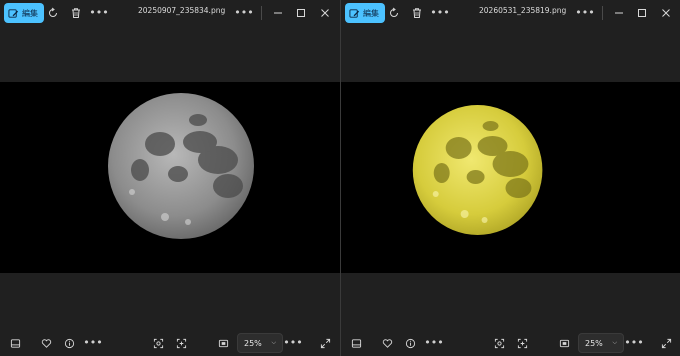 The width and height of the screenshot is (680, 356). I want to click on title-bar: 編集 ••• 20260531_235819.png •••, so click(510, 13).